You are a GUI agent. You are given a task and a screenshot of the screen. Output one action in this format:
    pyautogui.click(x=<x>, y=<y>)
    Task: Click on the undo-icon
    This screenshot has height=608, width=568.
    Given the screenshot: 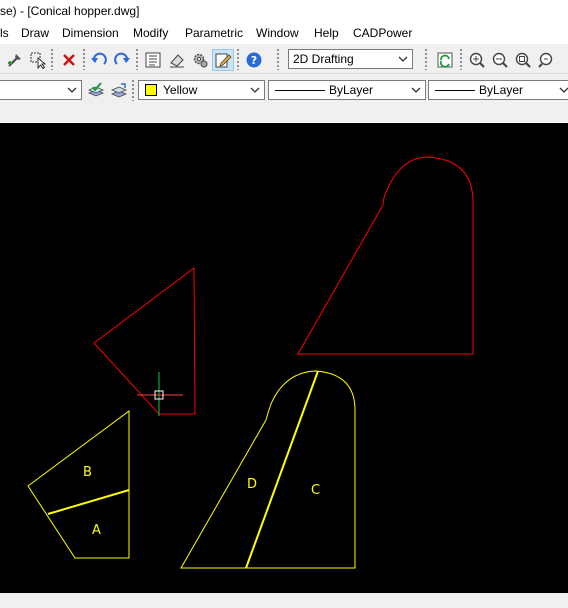 What is the action you would take?
    pyautogui.click(x=99, y=60)
    